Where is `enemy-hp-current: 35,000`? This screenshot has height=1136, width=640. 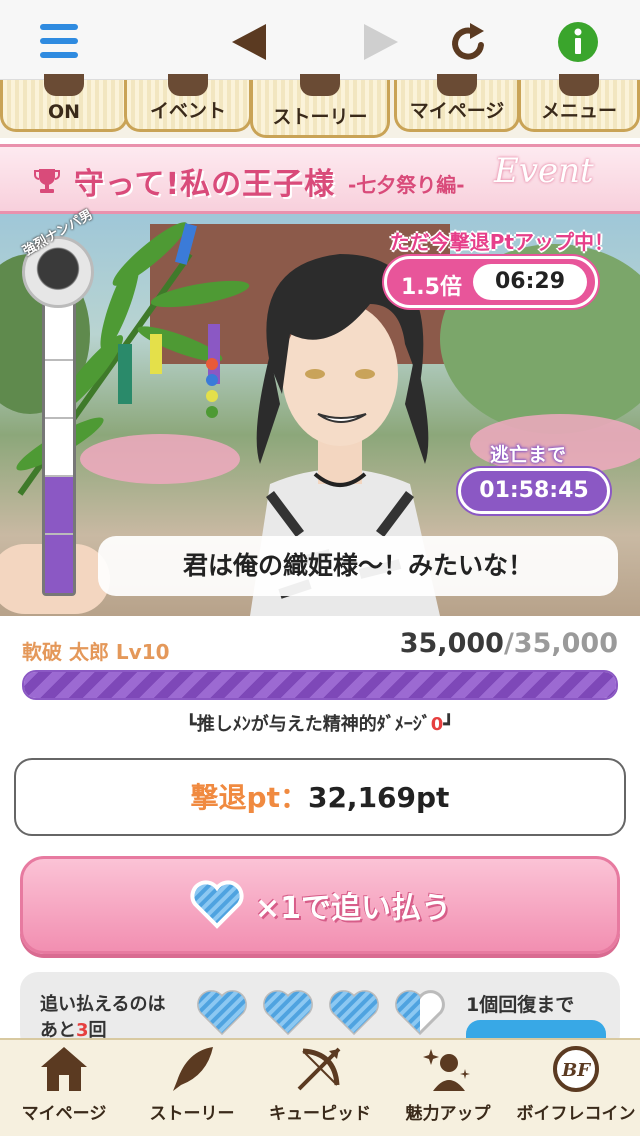 enemy-hp-current: 35,000 is located at coordinates (451, 643).